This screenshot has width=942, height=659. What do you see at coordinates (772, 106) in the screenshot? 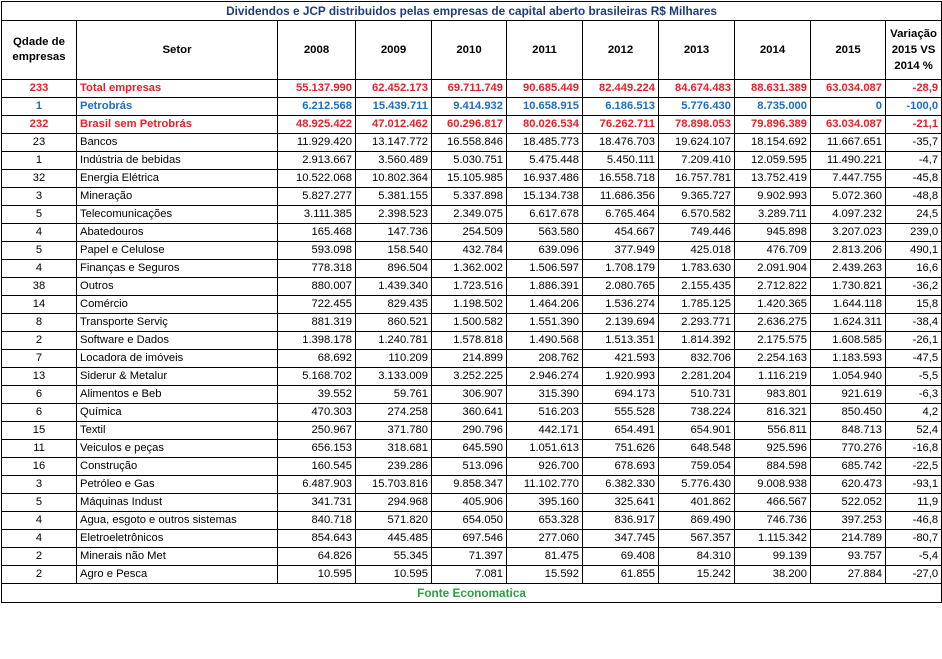
I see `cell-value-2014: 8.735.000` at bounding box center [772, 106].